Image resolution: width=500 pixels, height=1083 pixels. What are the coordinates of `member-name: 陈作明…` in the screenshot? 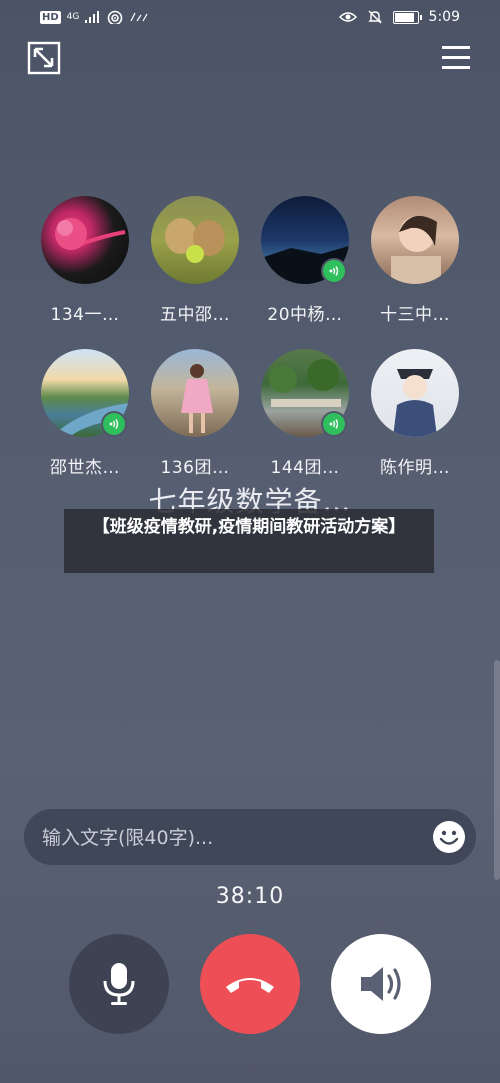 It's located at (415, 468).